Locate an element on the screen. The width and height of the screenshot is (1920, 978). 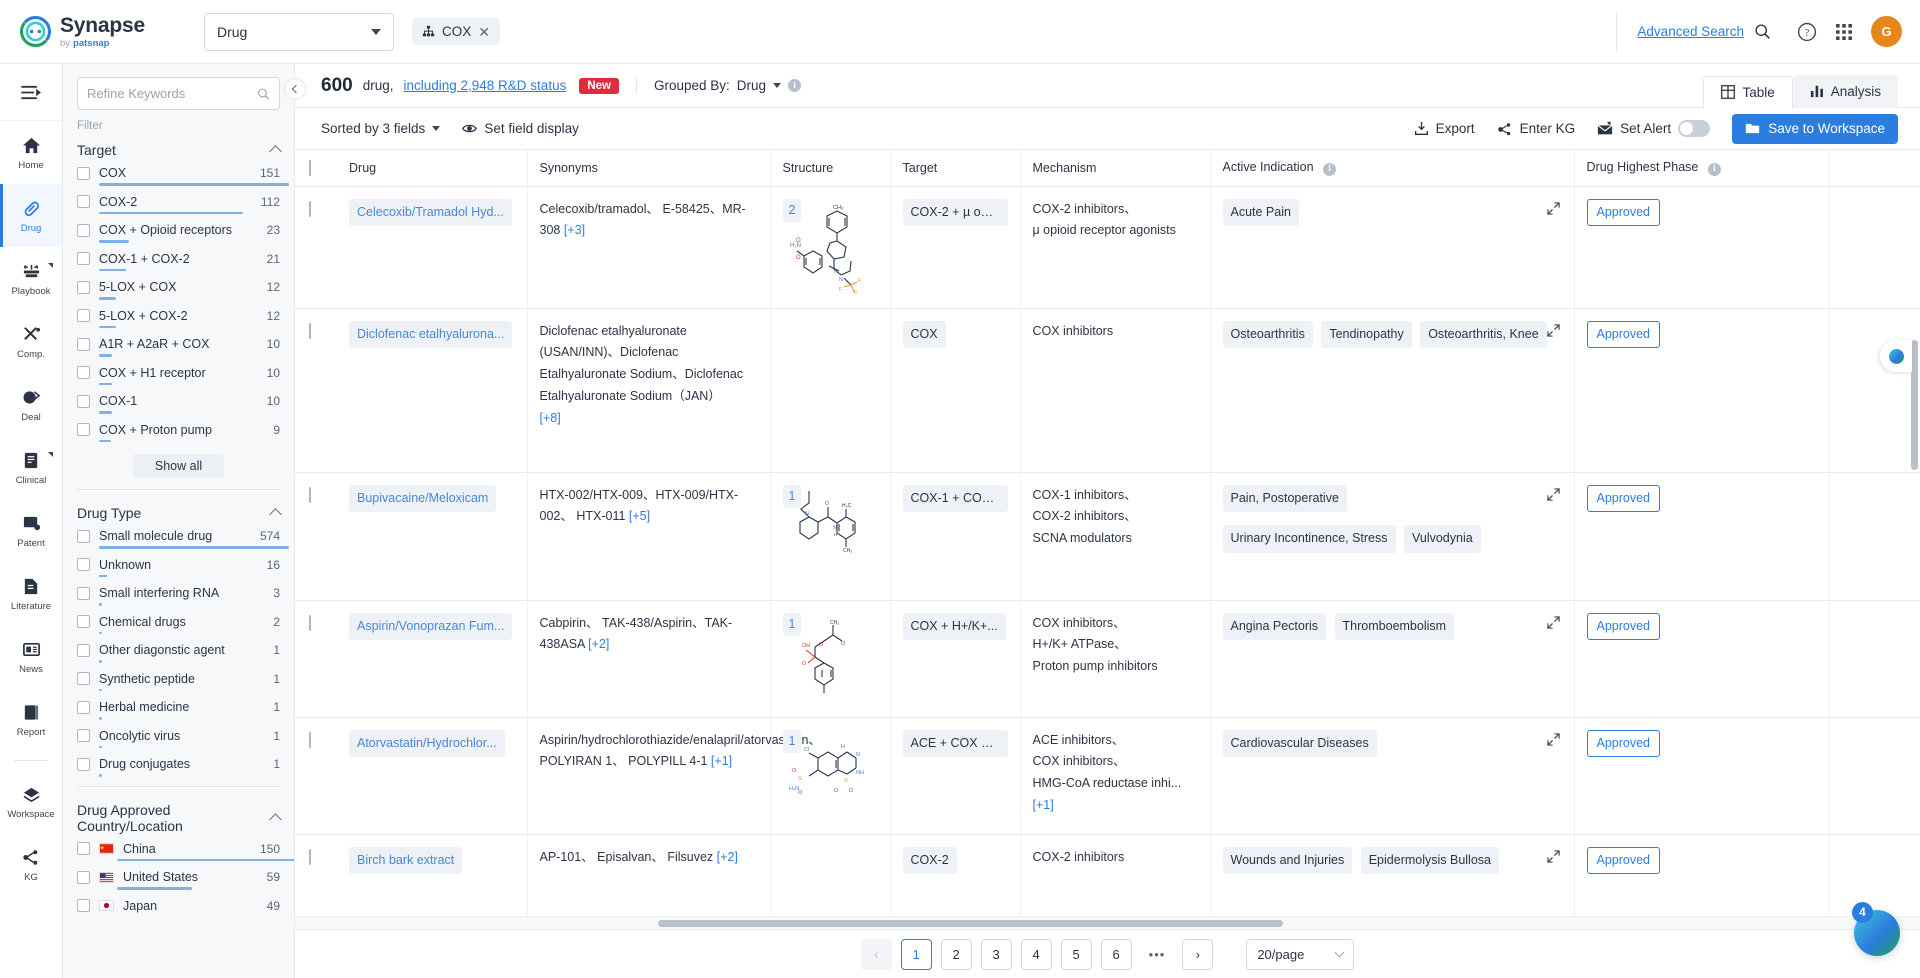
close-icon: ✕ is located at coordinates (484, 32).